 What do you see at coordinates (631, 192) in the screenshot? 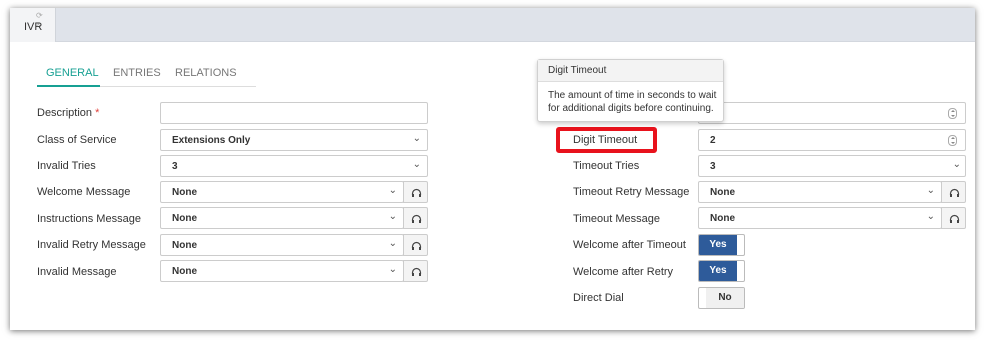
I see `timeout-retry-message-label: Timeout Retry Message` at bounding box center [631, 192].